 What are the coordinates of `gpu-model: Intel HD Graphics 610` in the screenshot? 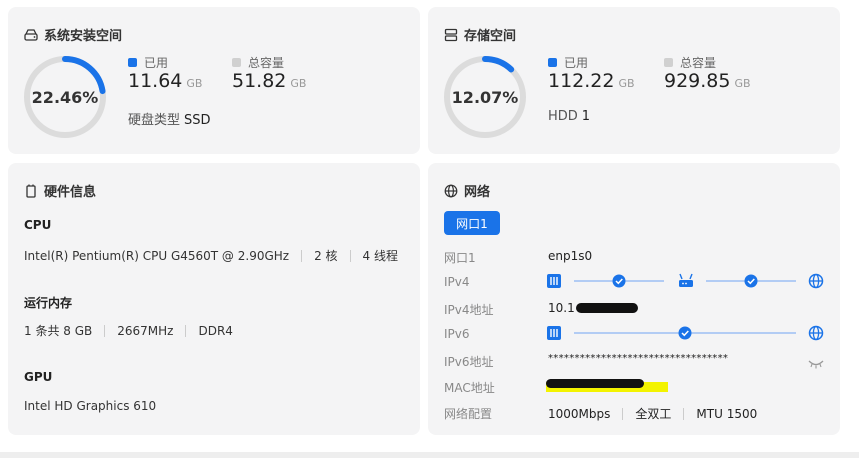 It's located at (90, 406).